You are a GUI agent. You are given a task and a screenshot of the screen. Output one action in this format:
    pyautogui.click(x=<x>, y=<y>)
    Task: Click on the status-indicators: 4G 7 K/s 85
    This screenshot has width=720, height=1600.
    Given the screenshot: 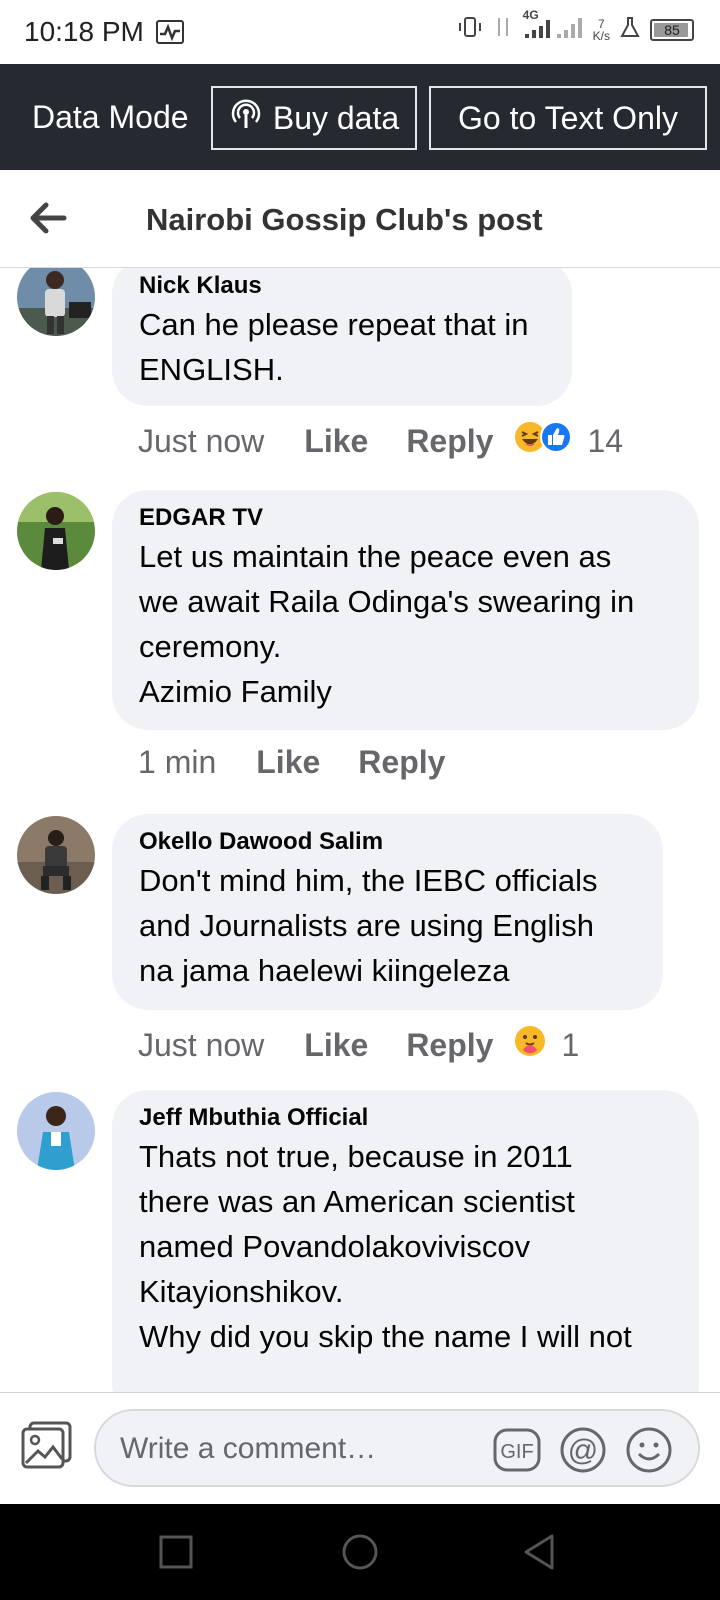 What is the action you would take?
    pyautogui.click(x=575, y=26)
    